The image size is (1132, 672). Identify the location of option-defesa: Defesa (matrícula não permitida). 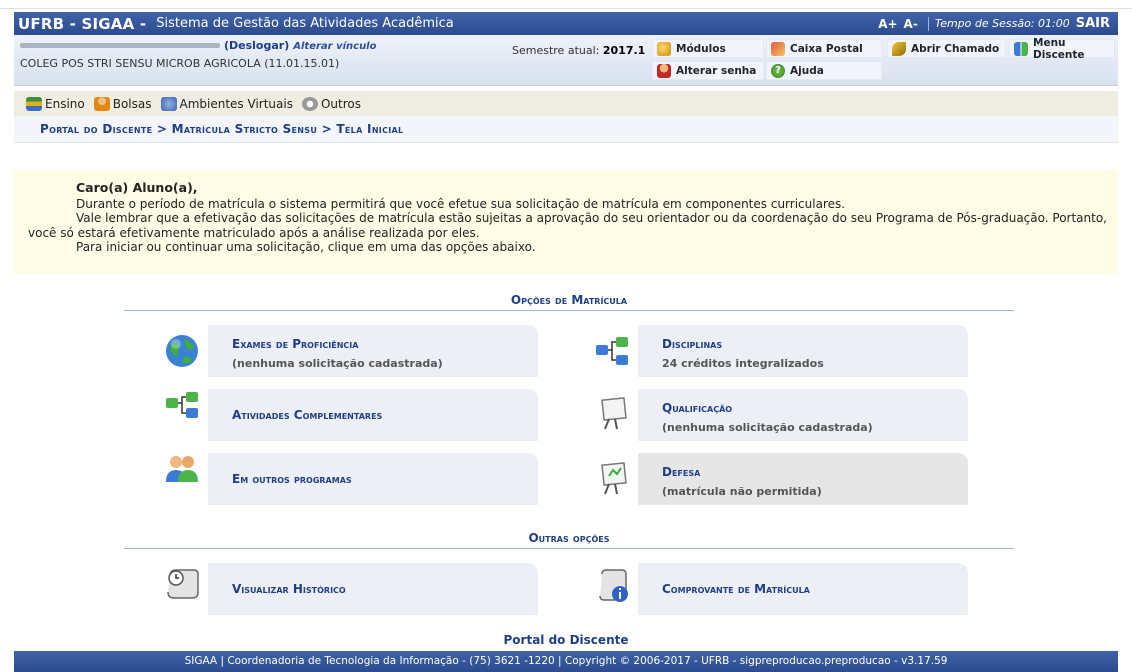
(803, 479).